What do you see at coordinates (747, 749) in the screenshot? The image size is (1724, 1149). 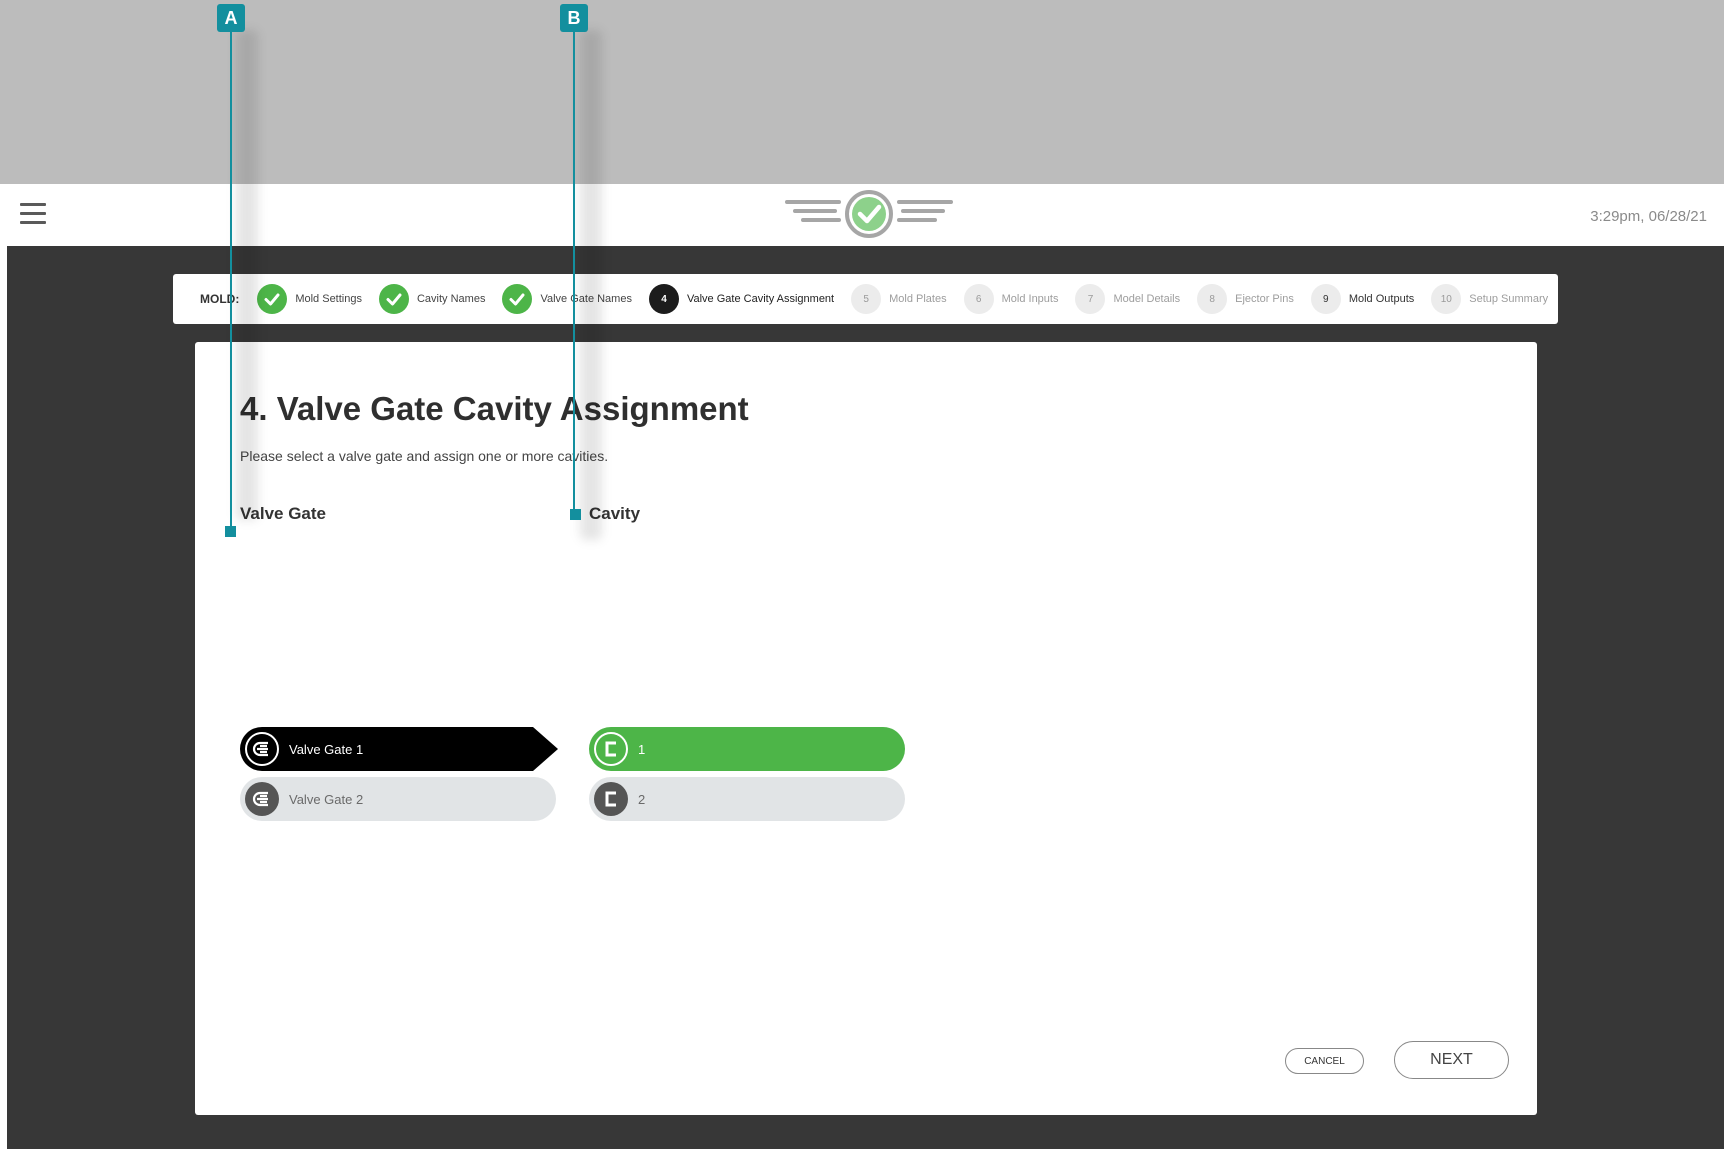 I see `cavity-item-1: 1` at bounding box center [747, 749].